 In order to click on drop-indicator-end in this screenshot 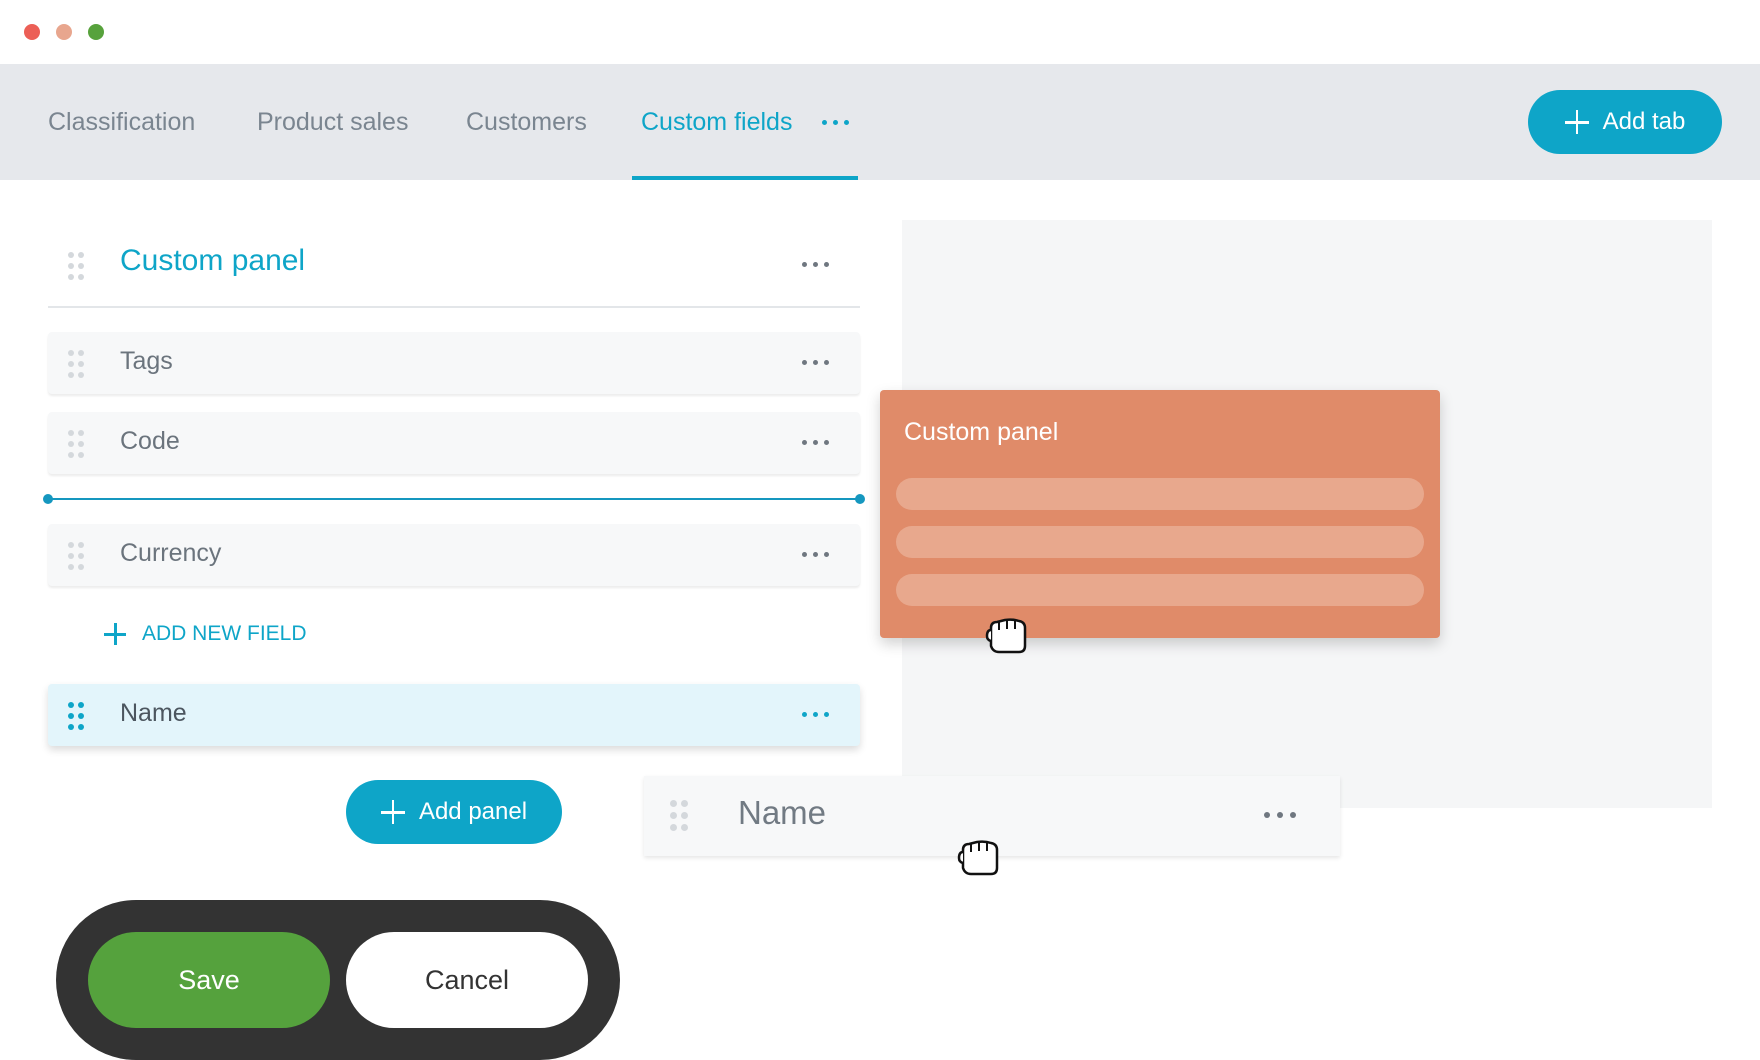, I will do `click(860, 499)`.